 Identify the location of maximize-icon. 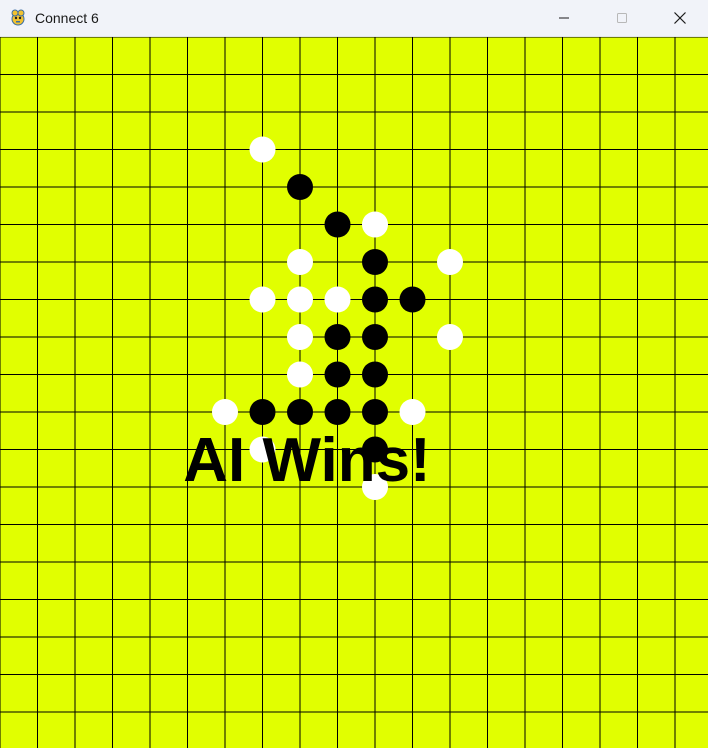
(622, 18).